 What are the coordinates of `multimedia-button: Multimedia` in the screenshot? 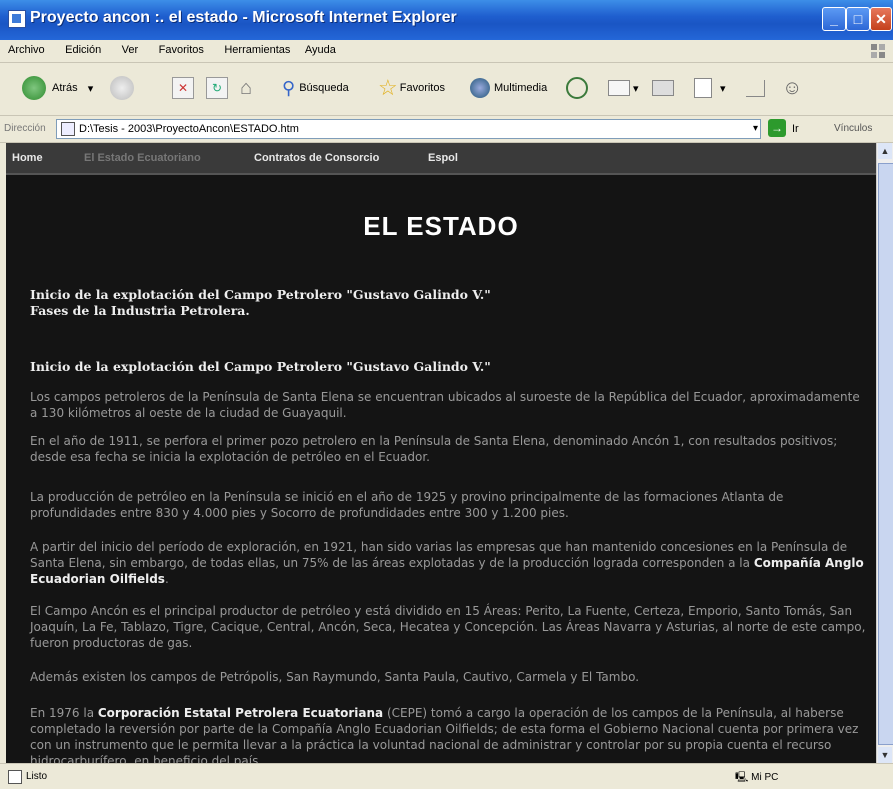 It's located at (508, 88).